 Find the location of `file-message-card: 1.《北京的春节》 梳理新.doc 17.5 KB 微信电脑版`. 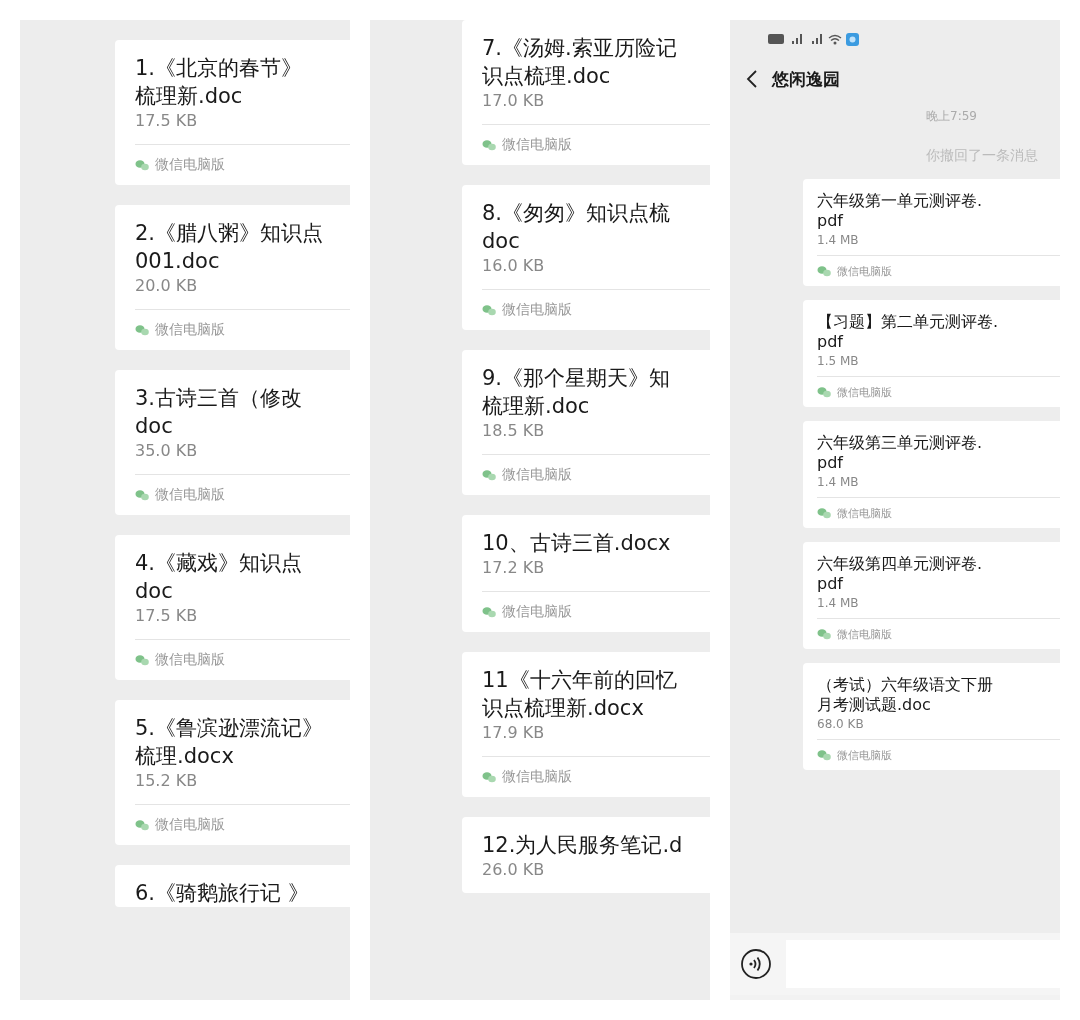

file-message-card: 1.《北京的春节》 梳理新.doc 17.5 KB 微信电脑版 is located at coordinates (232, 112).